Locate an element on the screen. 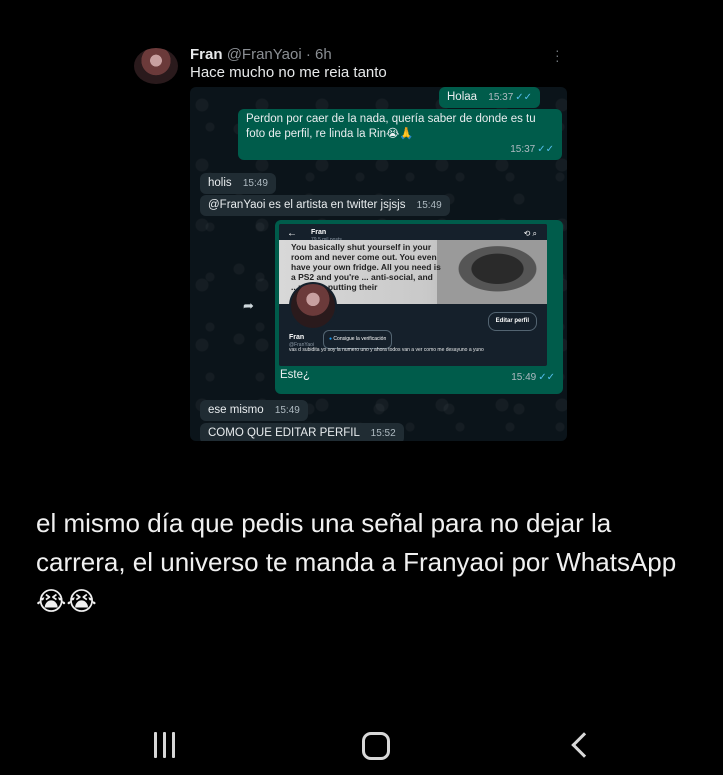 This screenshot has height=775, width=723. message-text: holis is located at coordinates (220, 183).